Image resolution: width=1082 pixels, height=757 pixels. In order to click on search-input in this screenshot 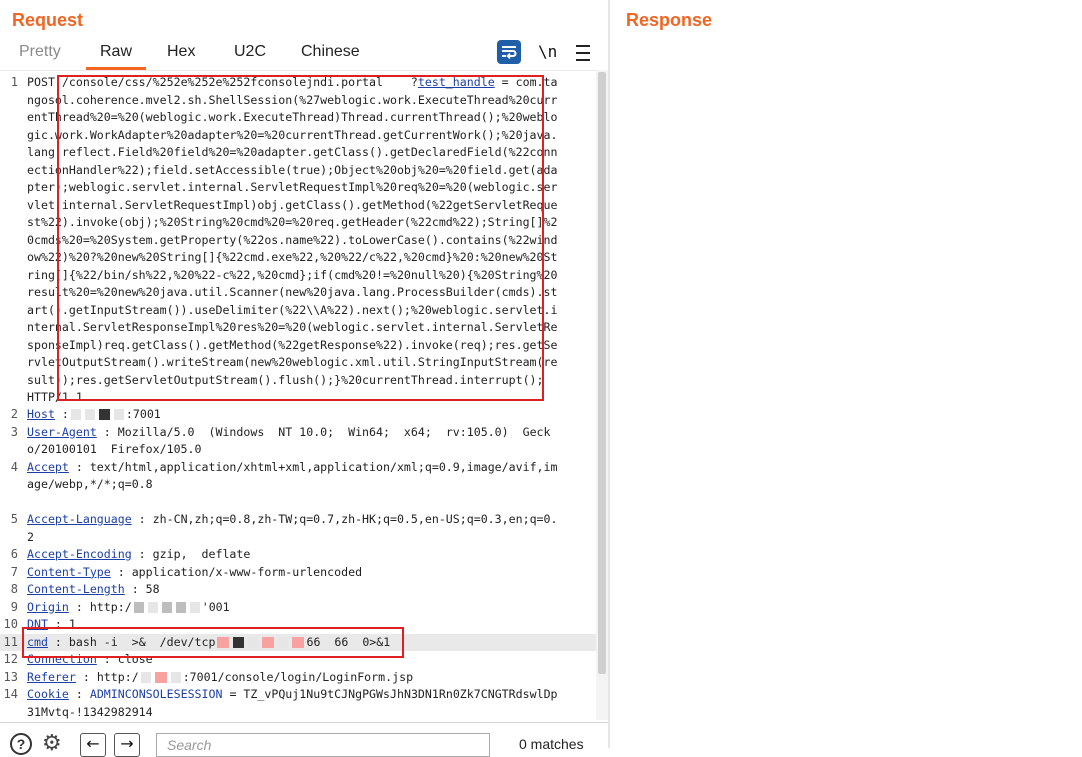, I will do `click(323, 745)`.